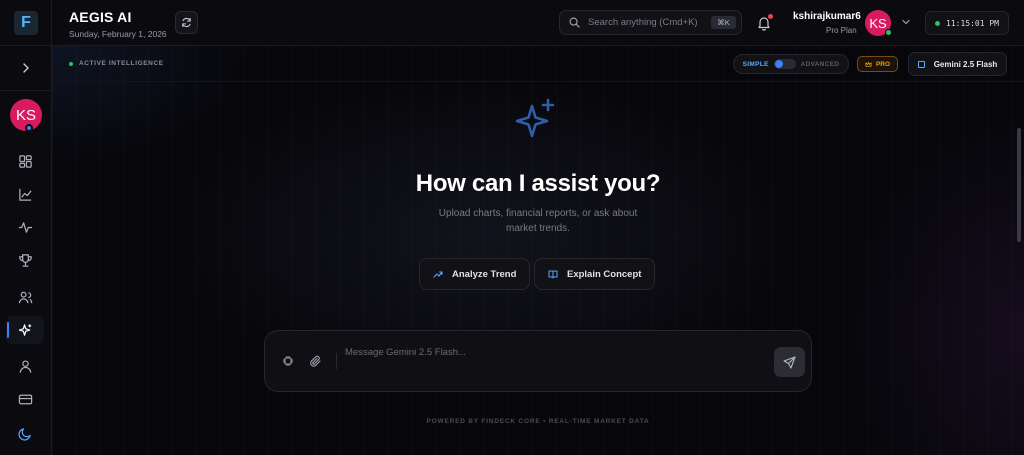 The image size is (1024, 455). I want to click on sidebar-item-ai-assistant, so click(25, 330).